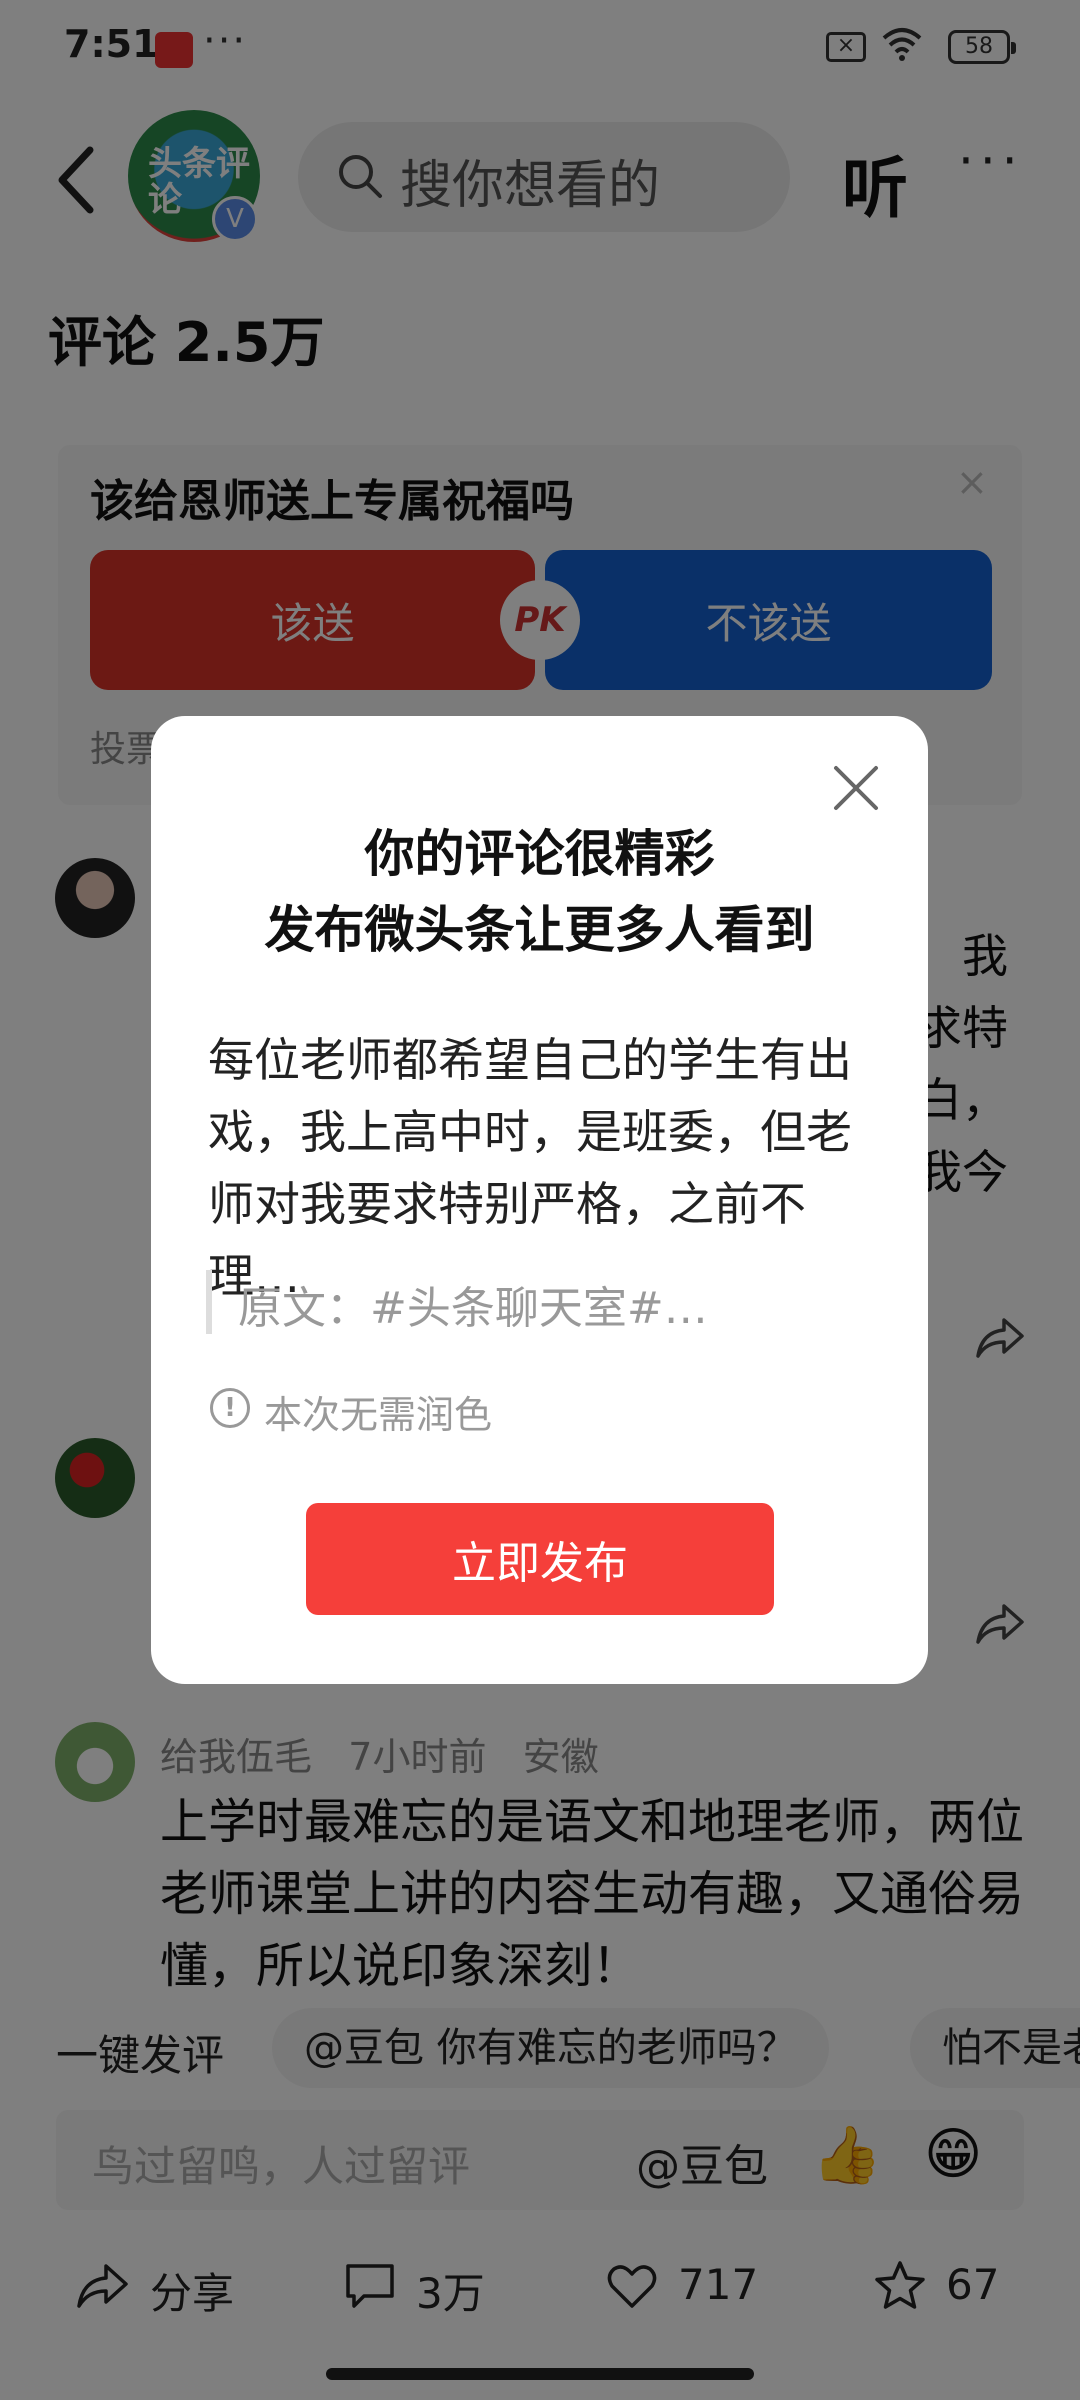 Image resolution: width=1080 pixels, height=2400 pixels. What do you see at coordinates (378, 1415) in the screenshot?
I see `polish-status-text: 本次无需润色` at bounding box center [378, 1415].